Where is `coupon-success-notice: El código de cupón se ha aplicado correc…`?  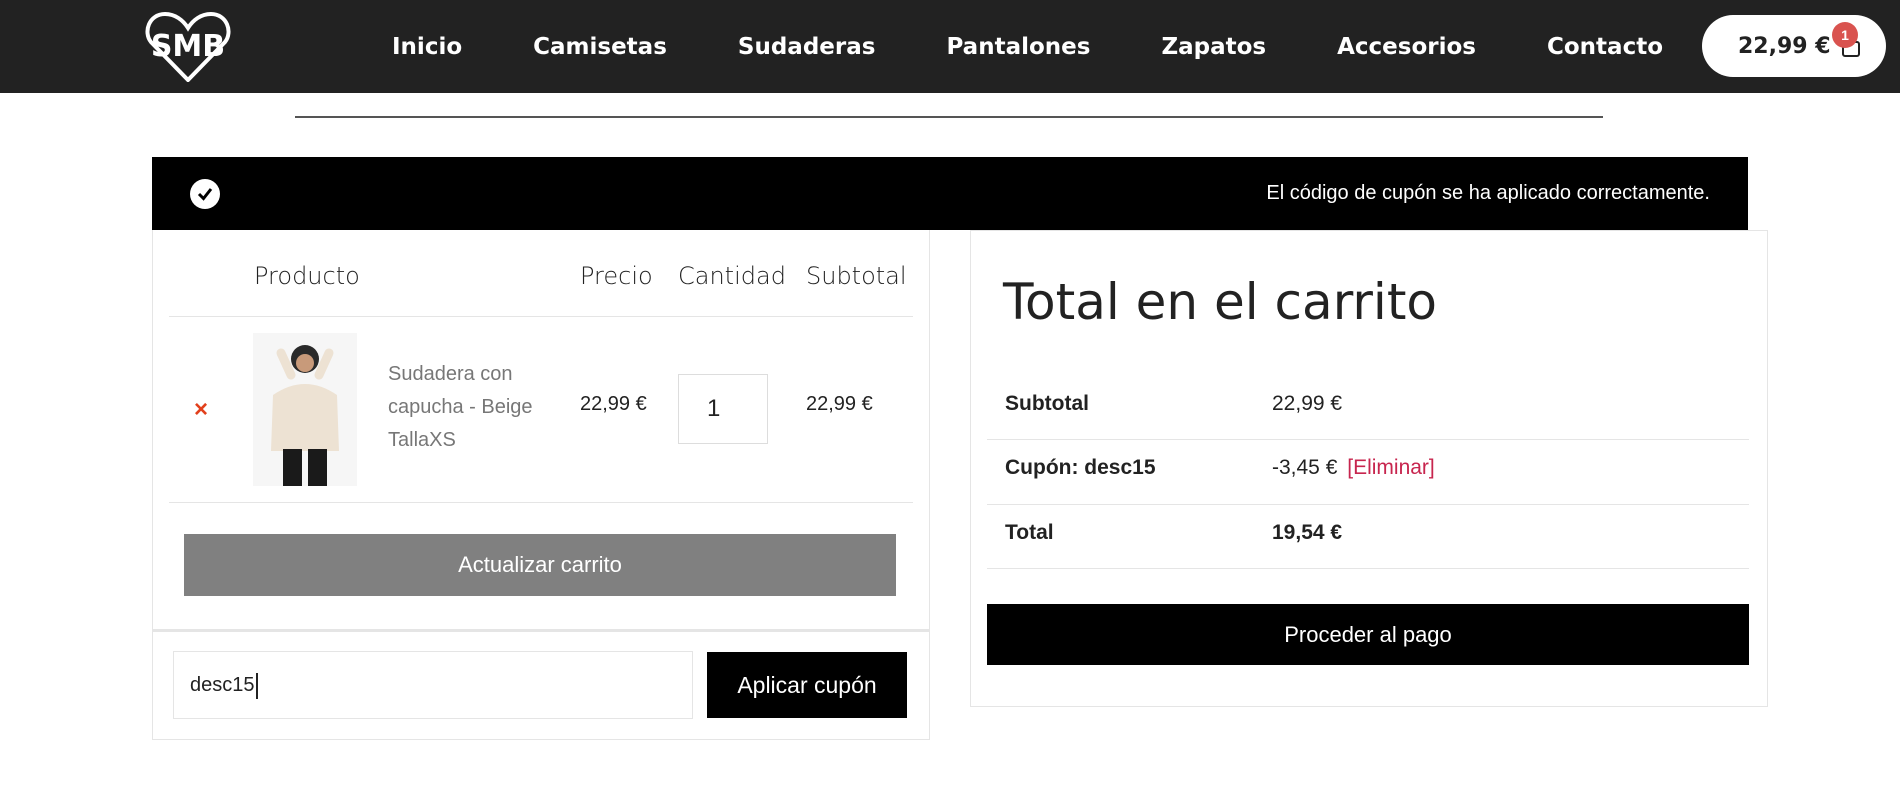
coupon-success-notice: El código de cupón se ha aplicado correc… is located at coordinates (950, 193).